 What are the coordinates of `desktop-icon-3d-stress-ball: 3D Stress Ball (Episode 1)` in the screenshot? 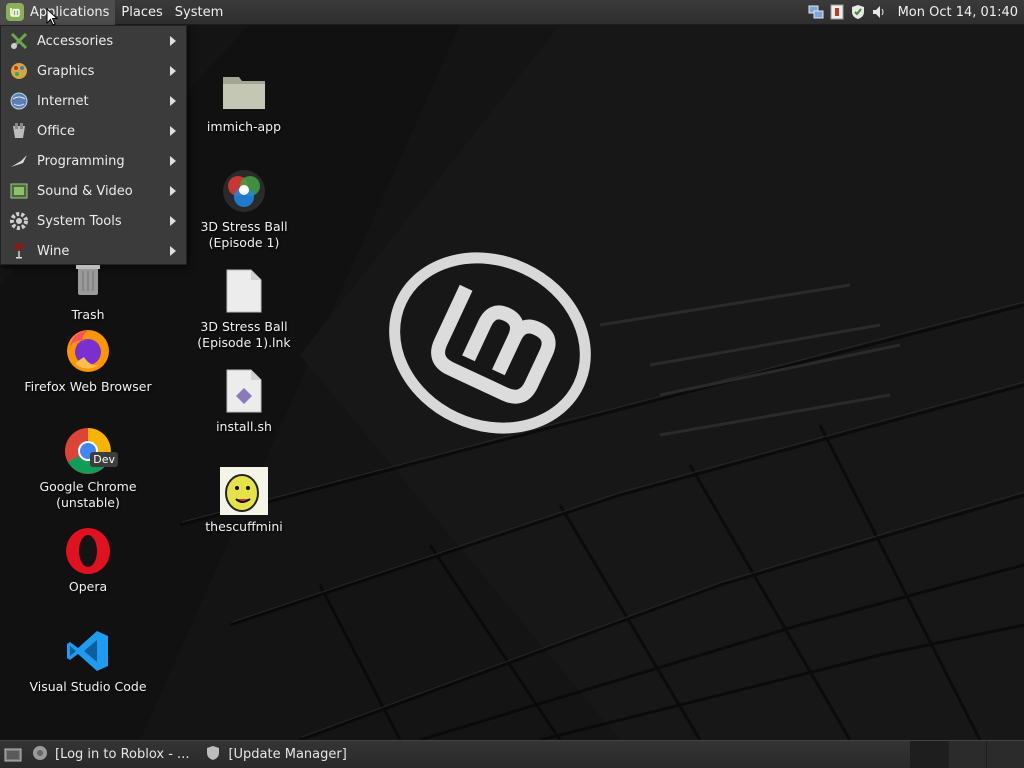 It's located at (244, 209).